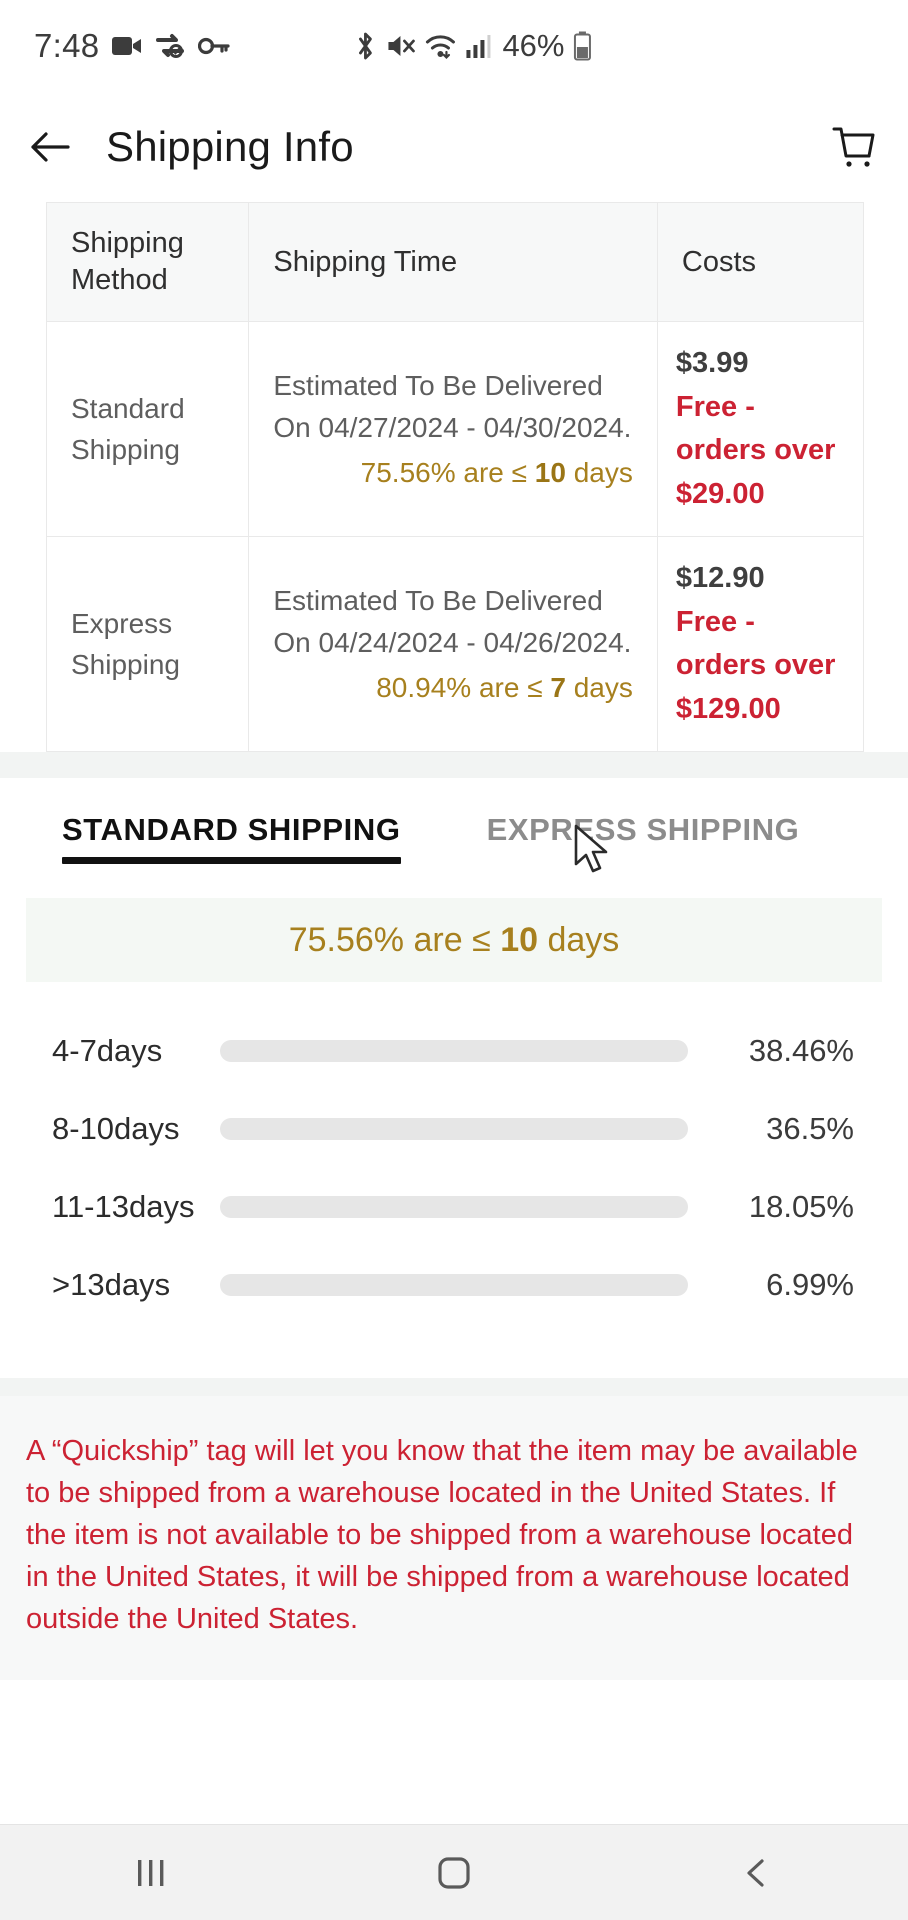  Describe the element at coordinates (810, 1285) in the screenshot. I see `bar-value: 6.99%` at that location.